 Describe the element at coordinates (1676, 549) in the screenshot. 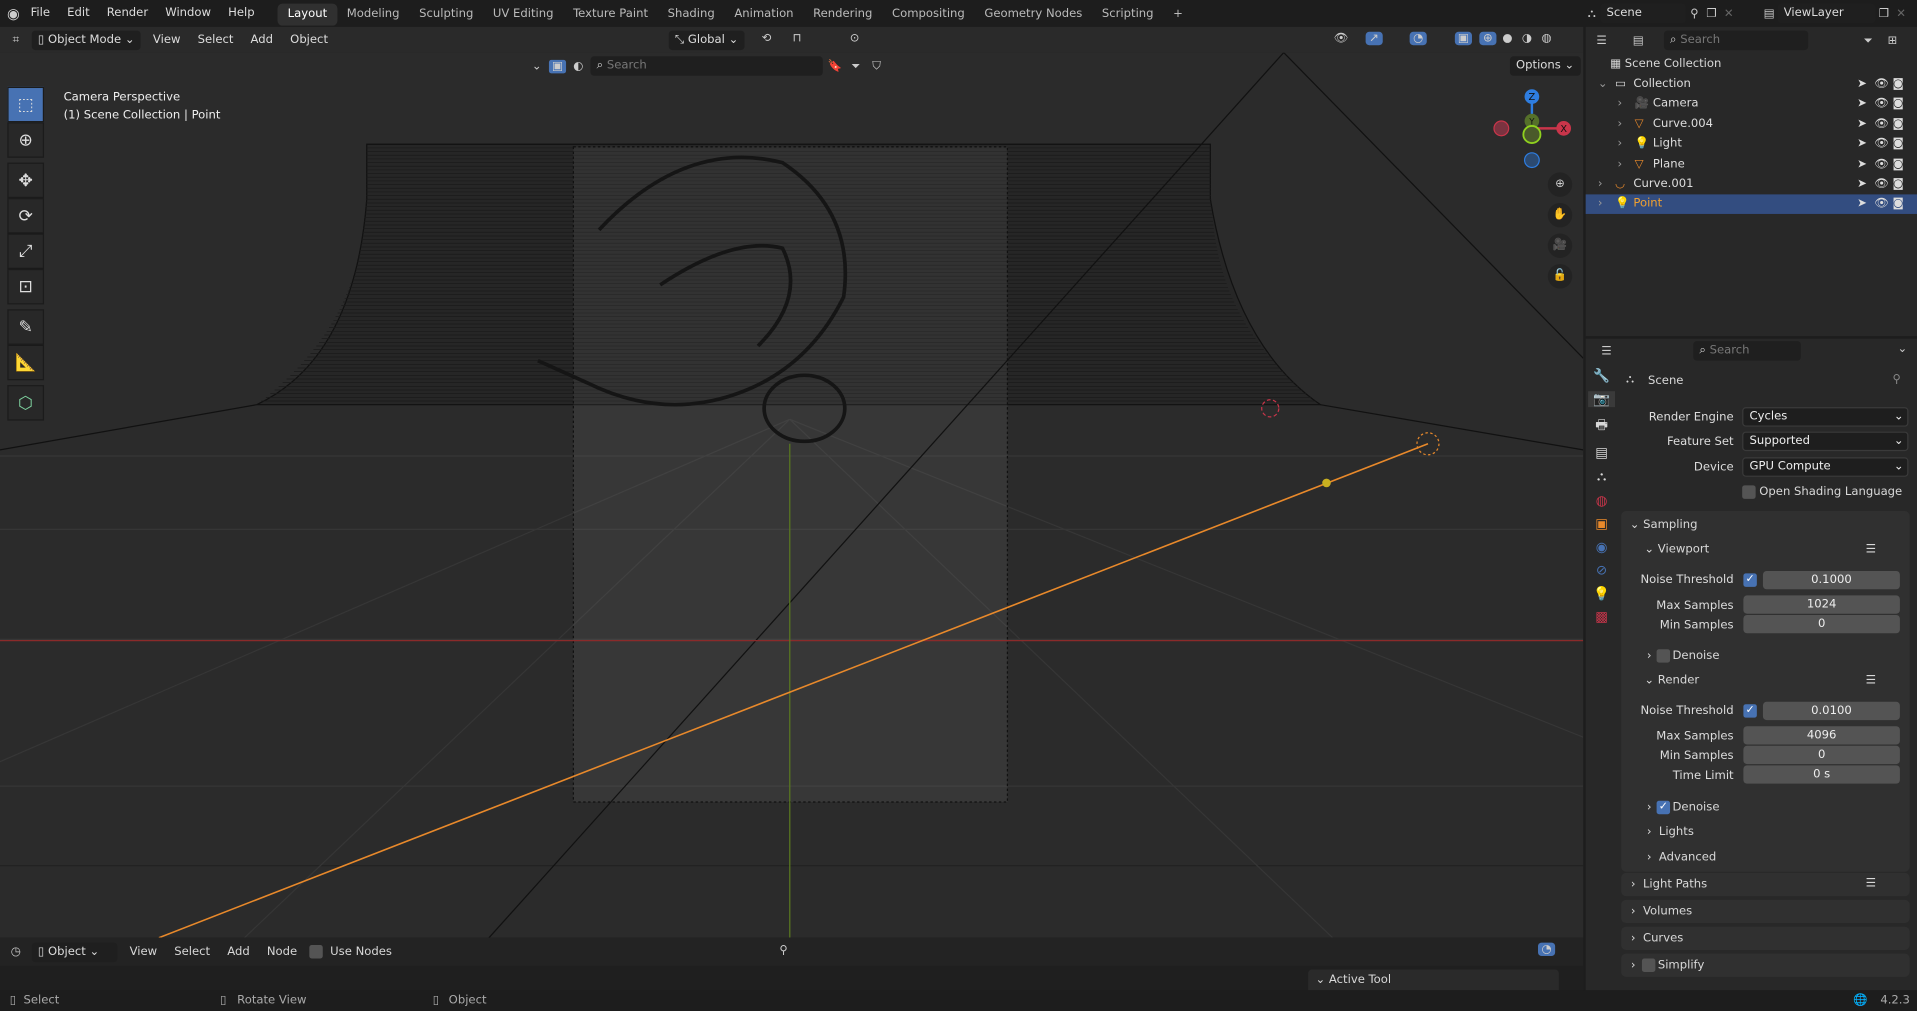

I see `viewport-subpanel-header: ⌄ Viewport` at that location.